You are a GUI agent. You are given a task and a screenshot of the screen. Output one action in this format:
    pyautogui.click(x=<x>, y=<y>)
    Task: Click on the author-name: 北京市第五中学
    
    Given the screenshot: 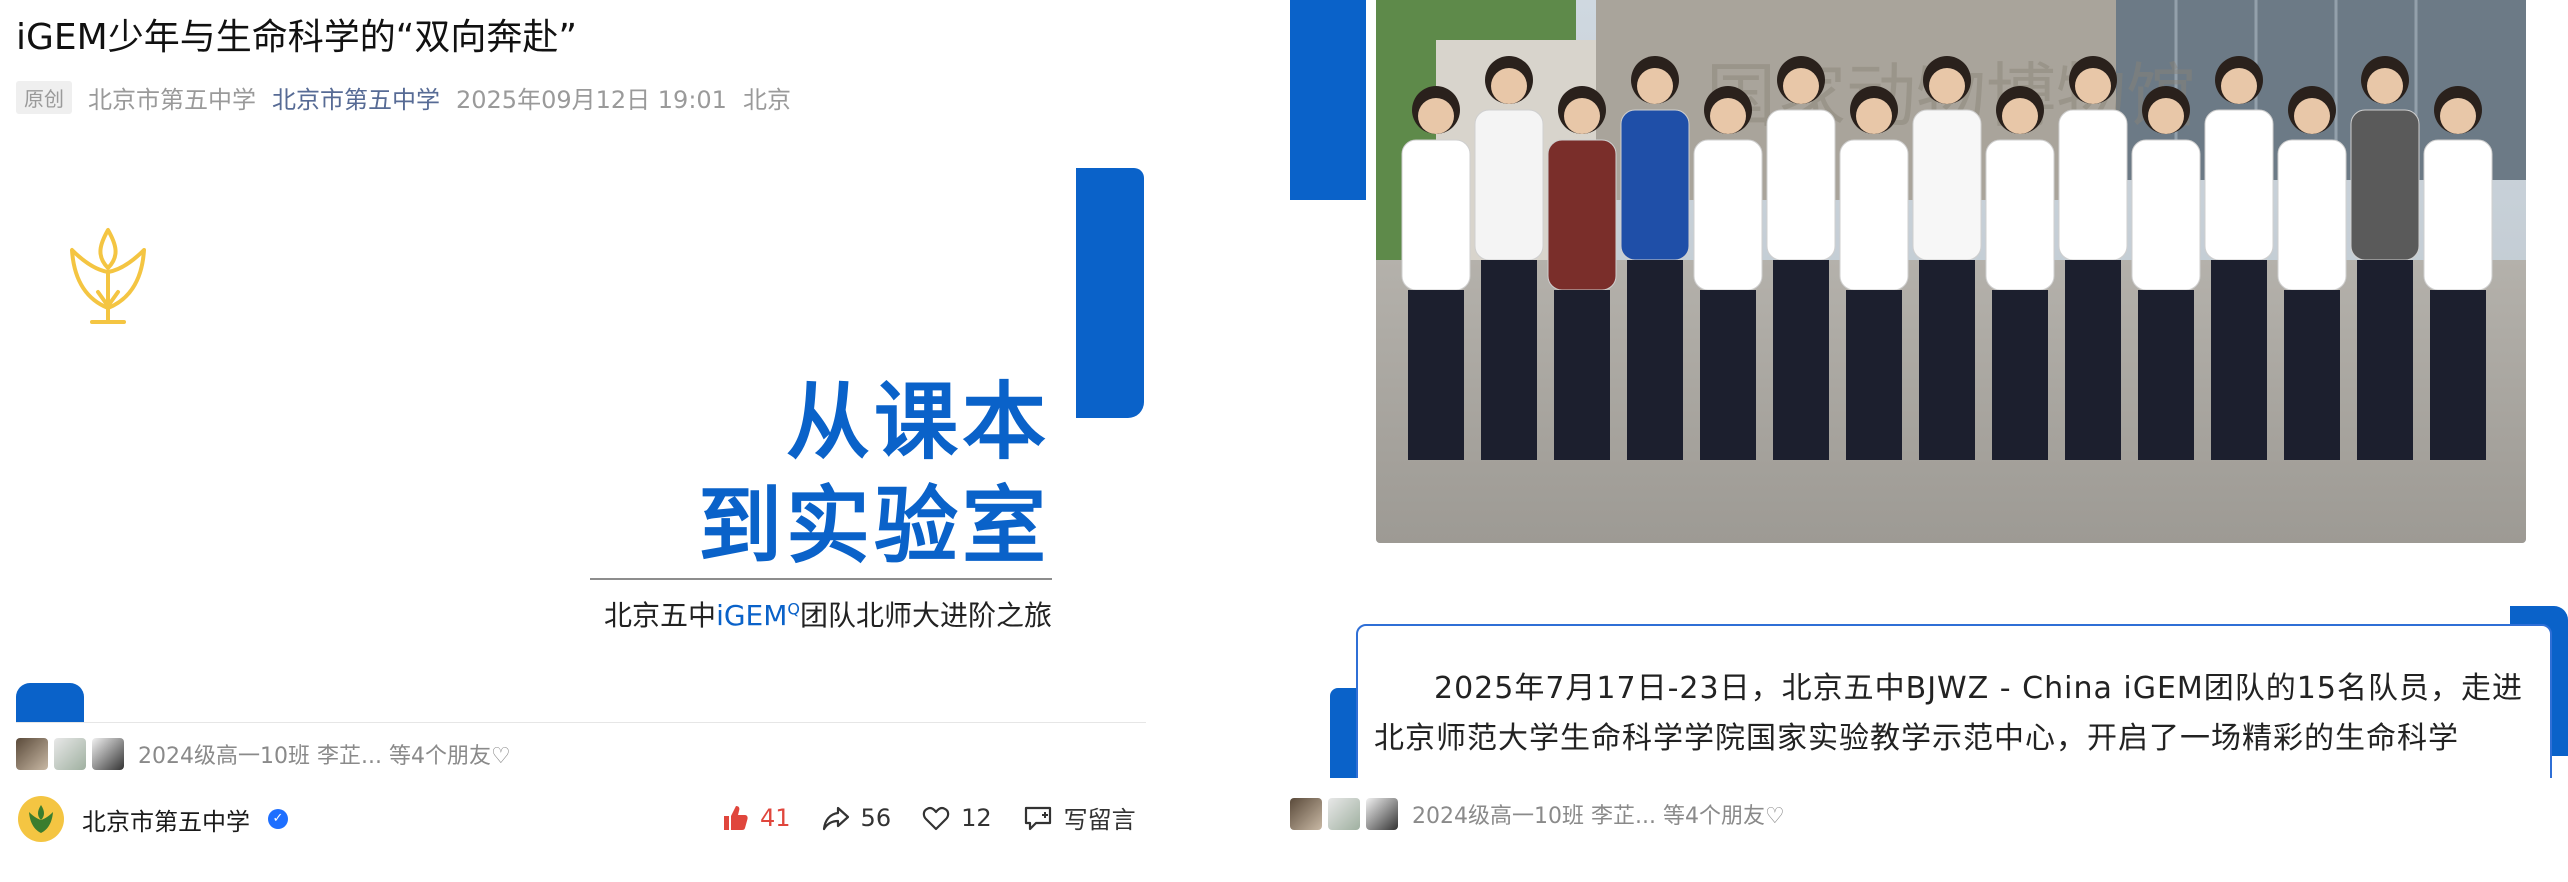 What is the action you would take?
    pyautogui.click(x=172, y=100)
    